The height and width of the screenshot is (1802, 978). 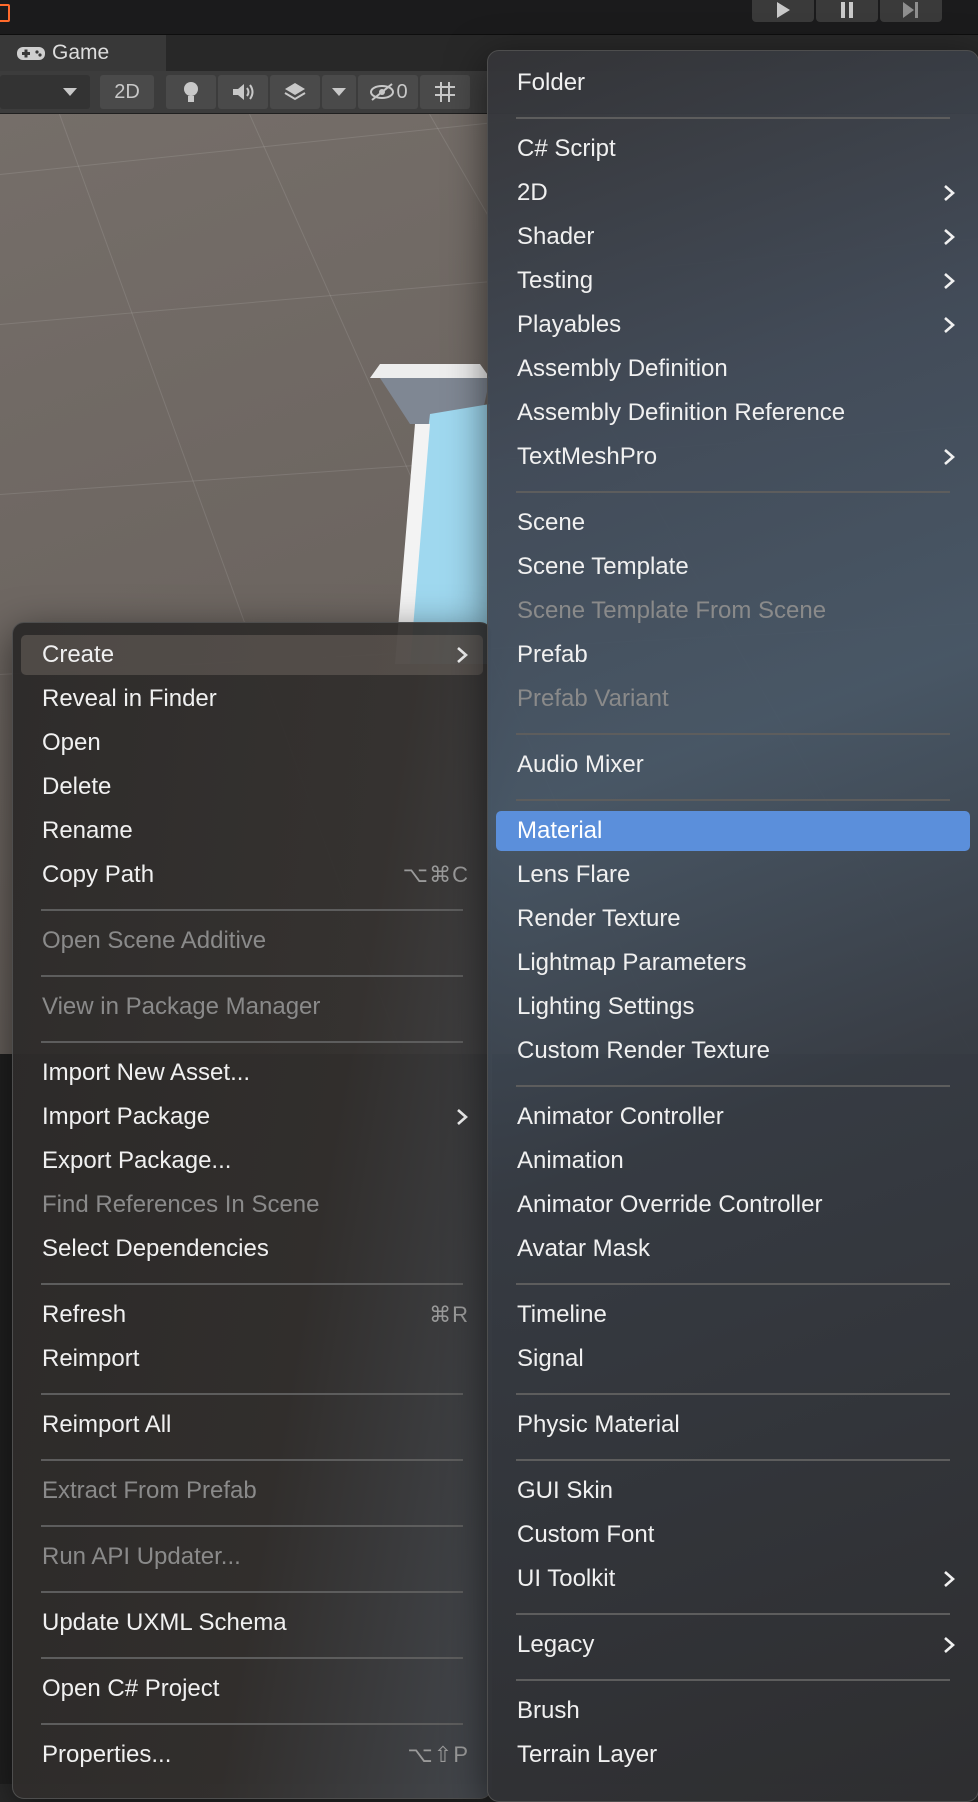 What do you see at coordinates (593, 698) in the screenshot?
I see `menu-item-label: Prefab Variant` at bounding box center [593, 698].